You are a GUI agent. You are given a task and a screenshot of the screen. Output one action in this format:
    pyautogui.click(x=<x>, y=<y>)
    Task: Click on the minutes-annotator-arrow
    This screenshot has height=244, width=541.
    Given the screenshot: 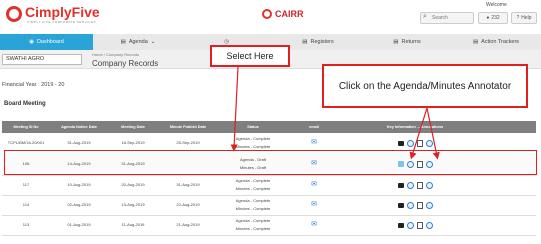 What is the action you would take?
    pyautogui.click(x=433, y=133)
    